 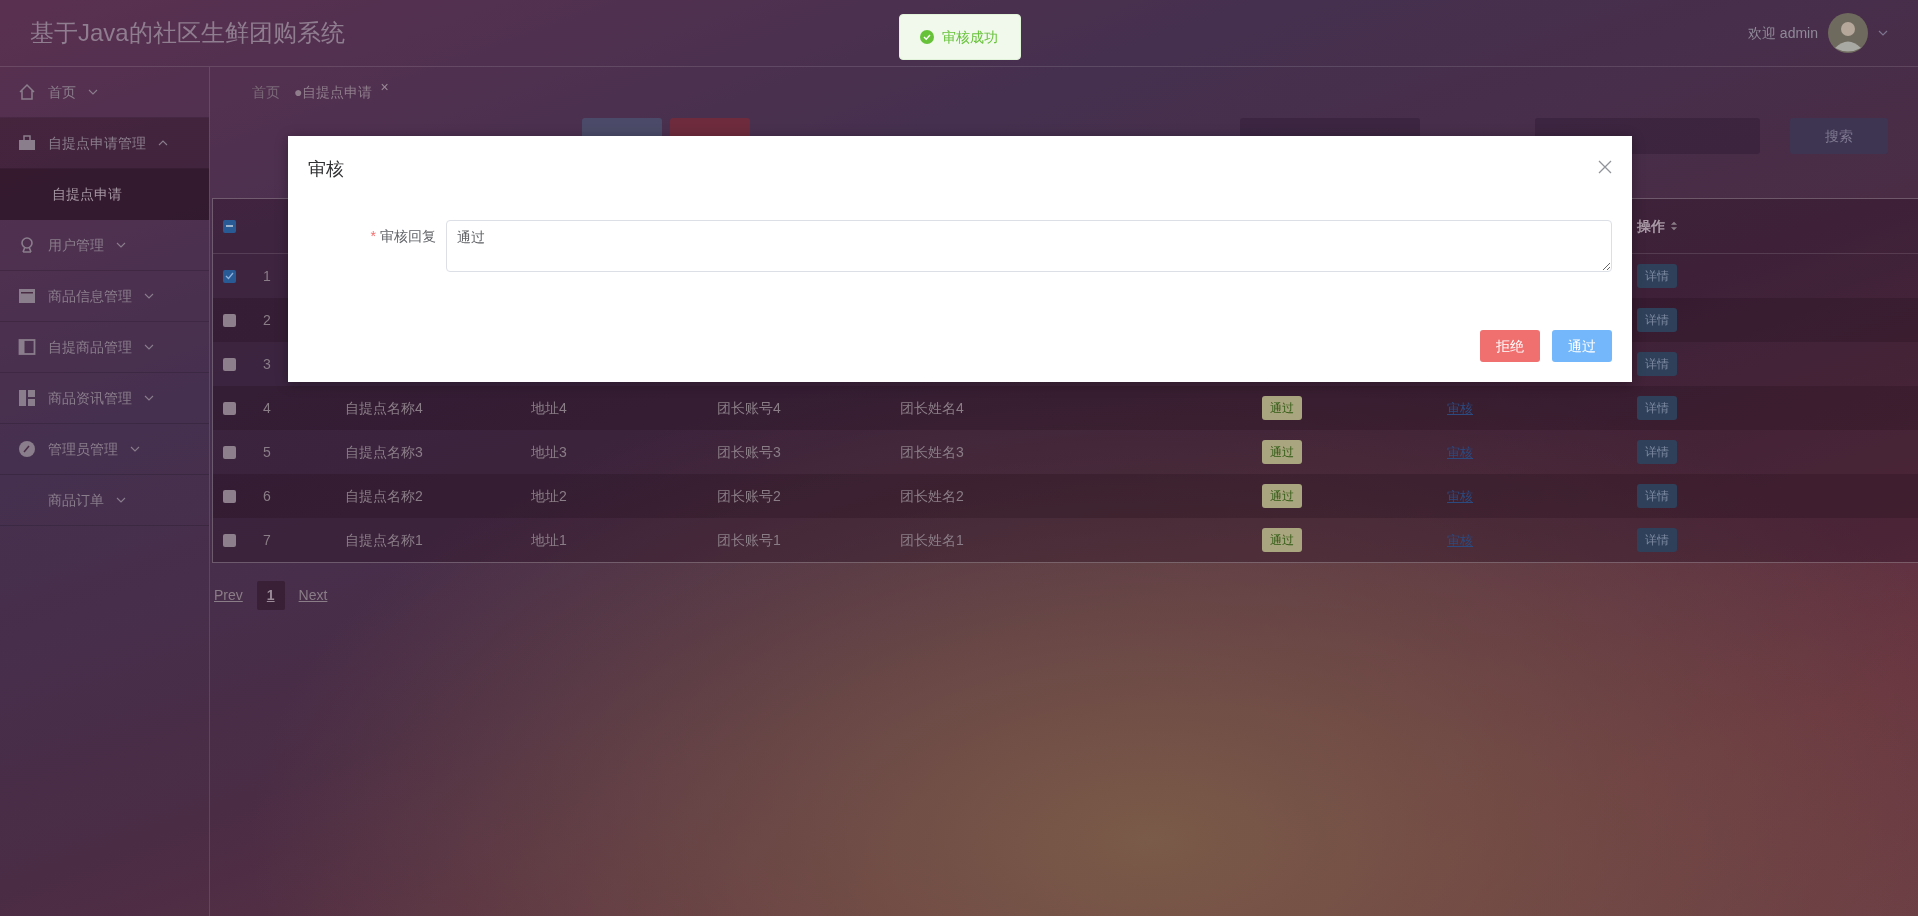 What do you see at coordinates (384, 451) in the screenshot?
I see `table-cell: 自提点名称3` at bounding box center [384, 451].